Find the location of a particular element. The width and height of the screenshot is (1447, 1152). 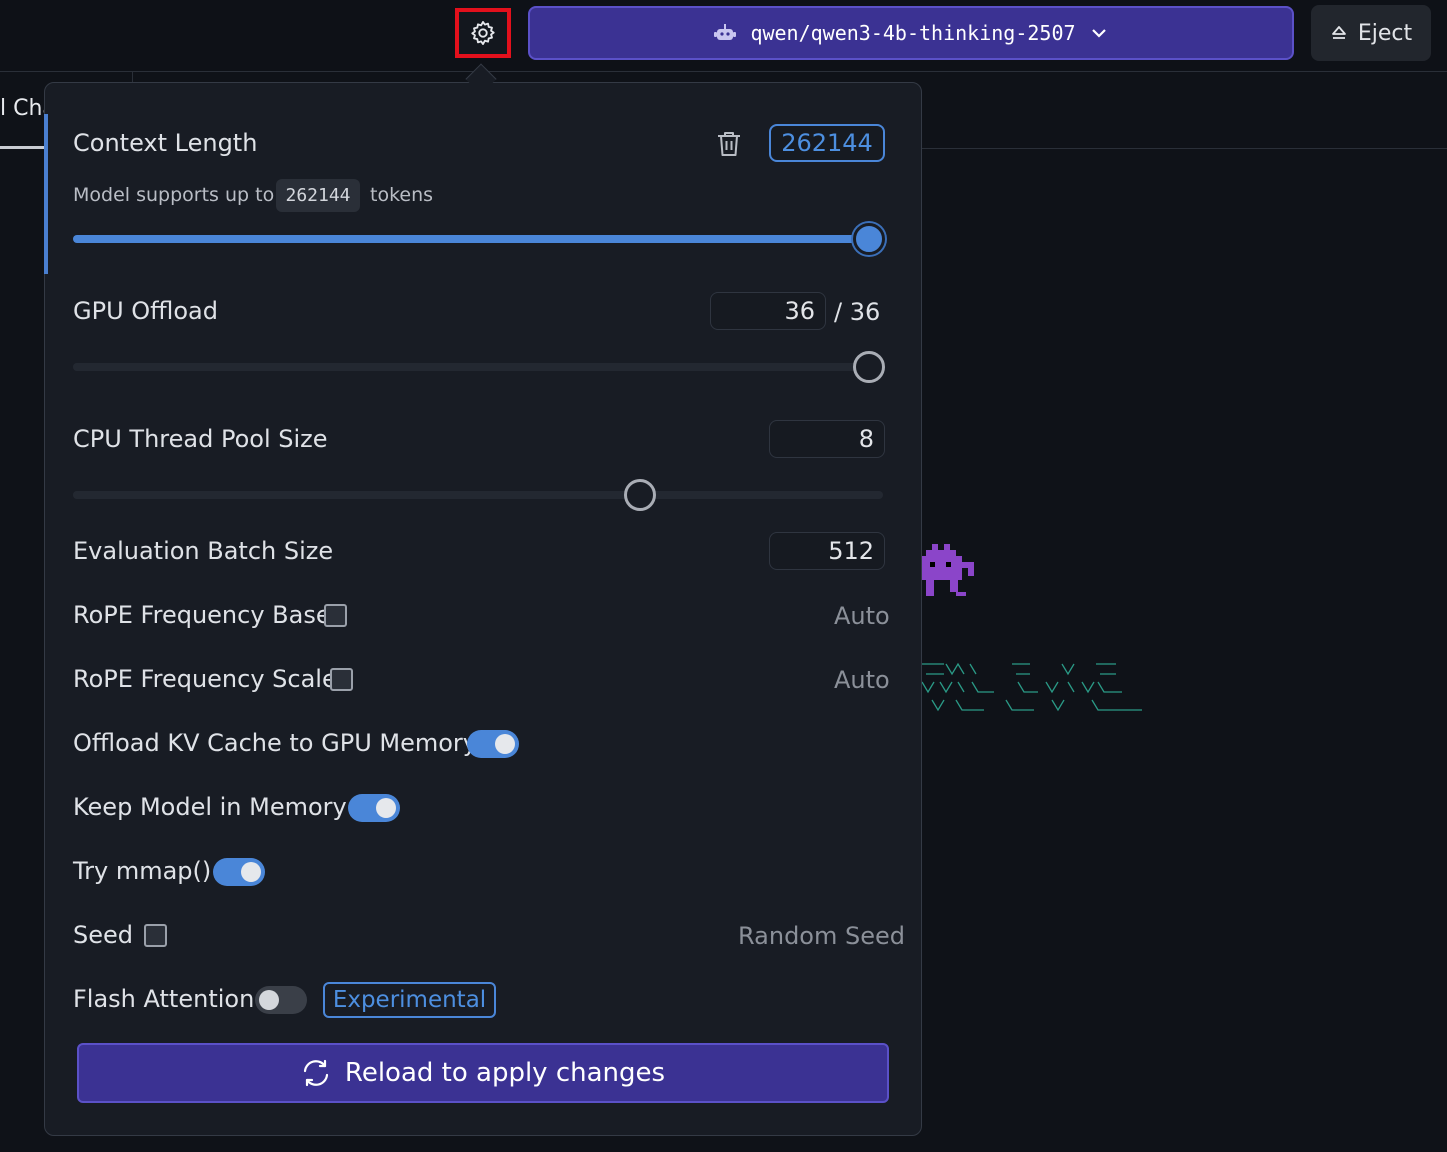

context-length-slider is located at coordinates (471, 239).